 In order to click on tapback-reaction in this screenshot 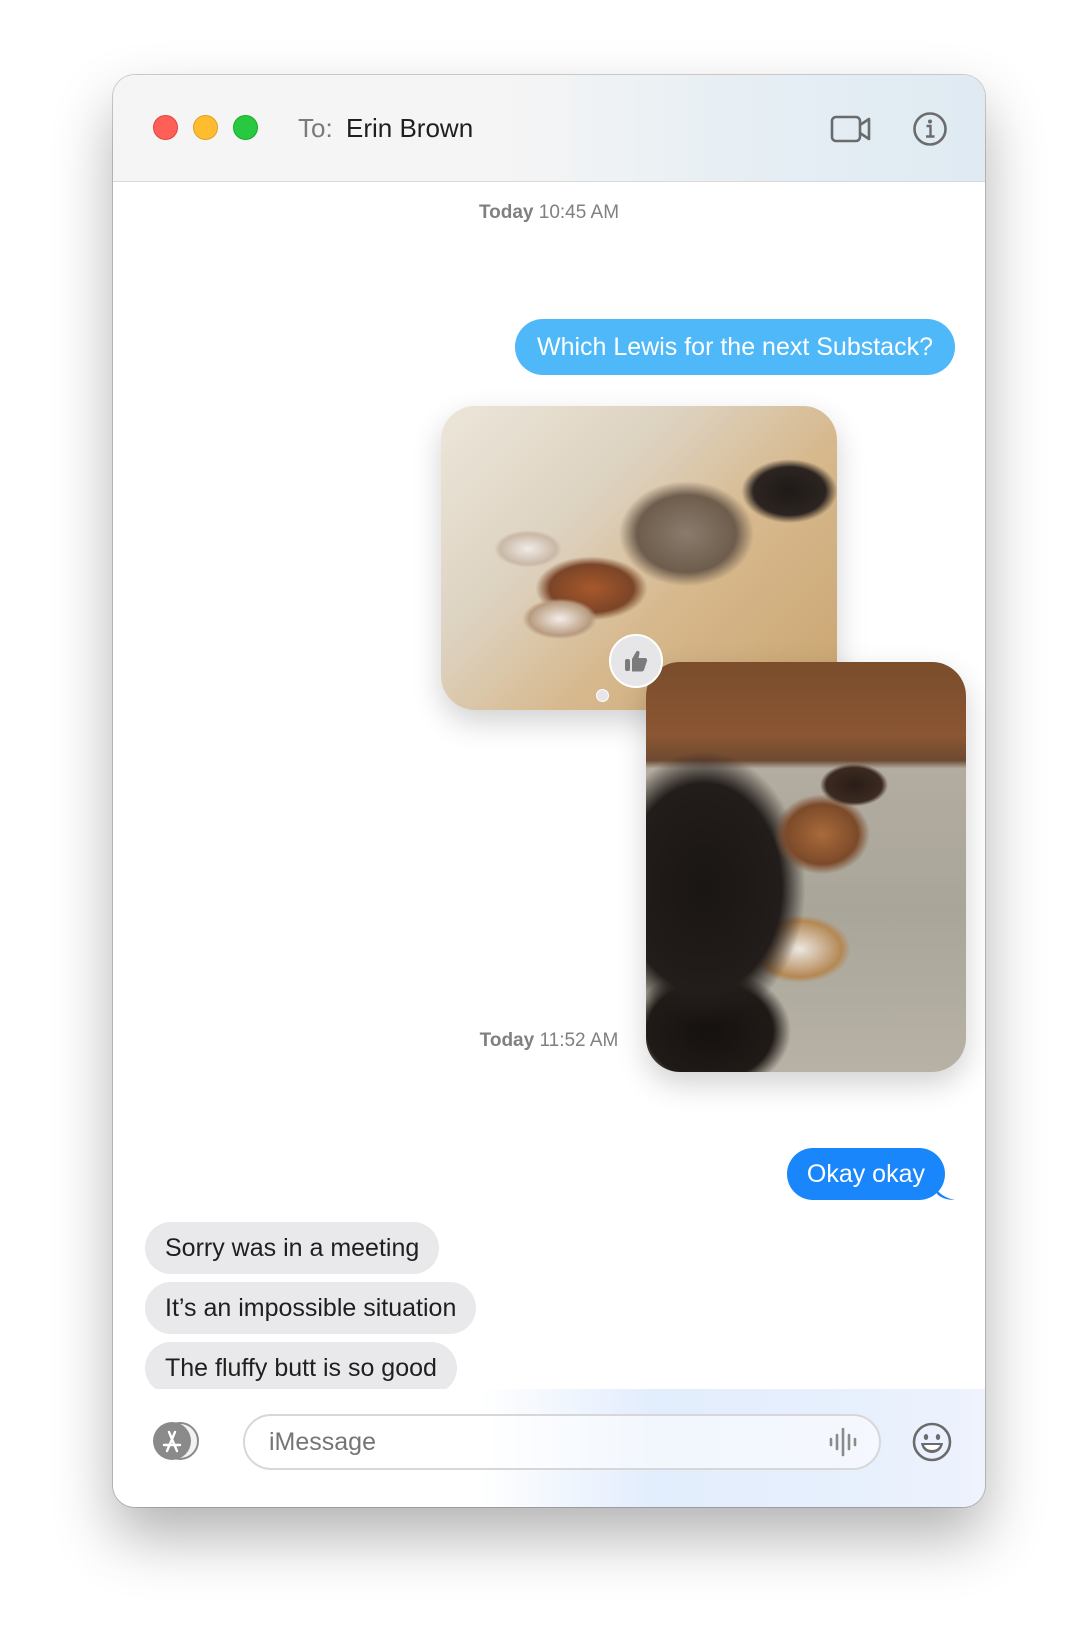, I will do `click(636, 661)`.